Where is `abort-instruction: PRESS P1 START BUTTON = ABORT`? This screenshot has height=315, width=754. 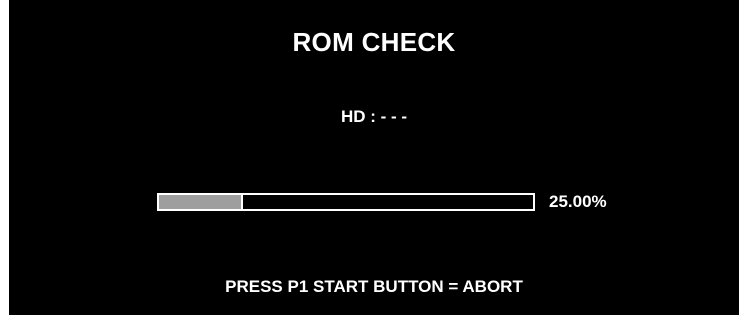
abort-instruction: PRESS P1 START BUTTON = ABORT is located at coordinates (374, 286).